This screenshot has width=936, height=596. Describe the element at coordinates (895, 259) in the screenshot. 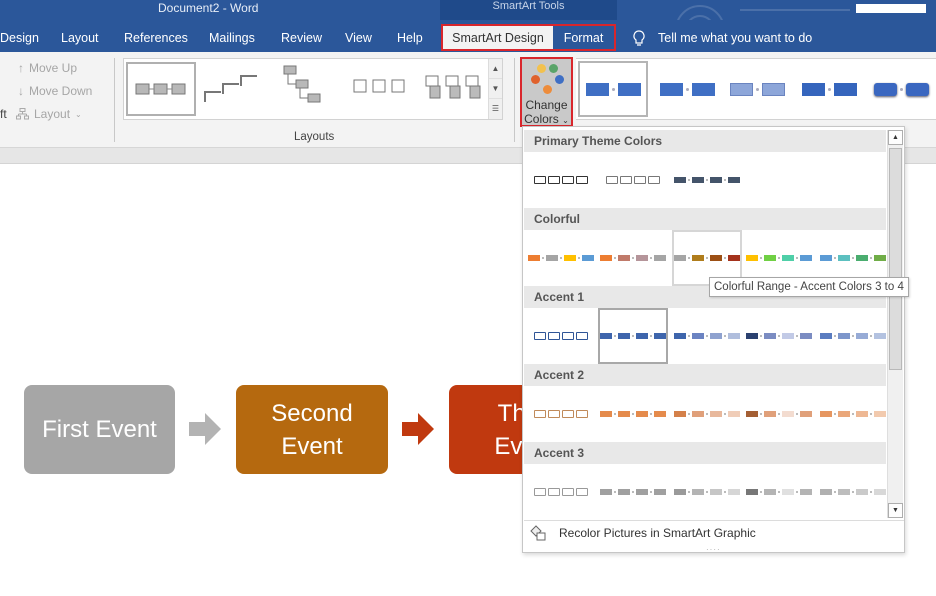

I see `scrollbar-thumb` at that location.